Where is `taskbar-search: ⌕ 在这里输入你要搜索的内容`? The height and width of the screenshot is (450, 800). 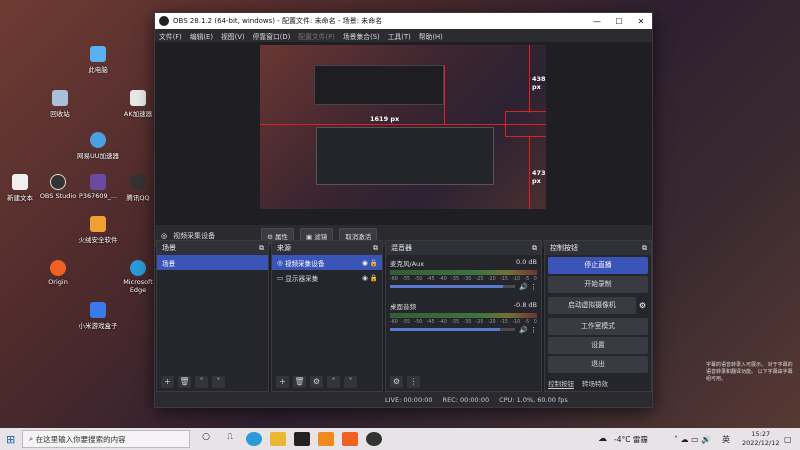
taskbar-search: ⌕ 在这里输入你要搜索的内容 is located at coordinates (106, 439).